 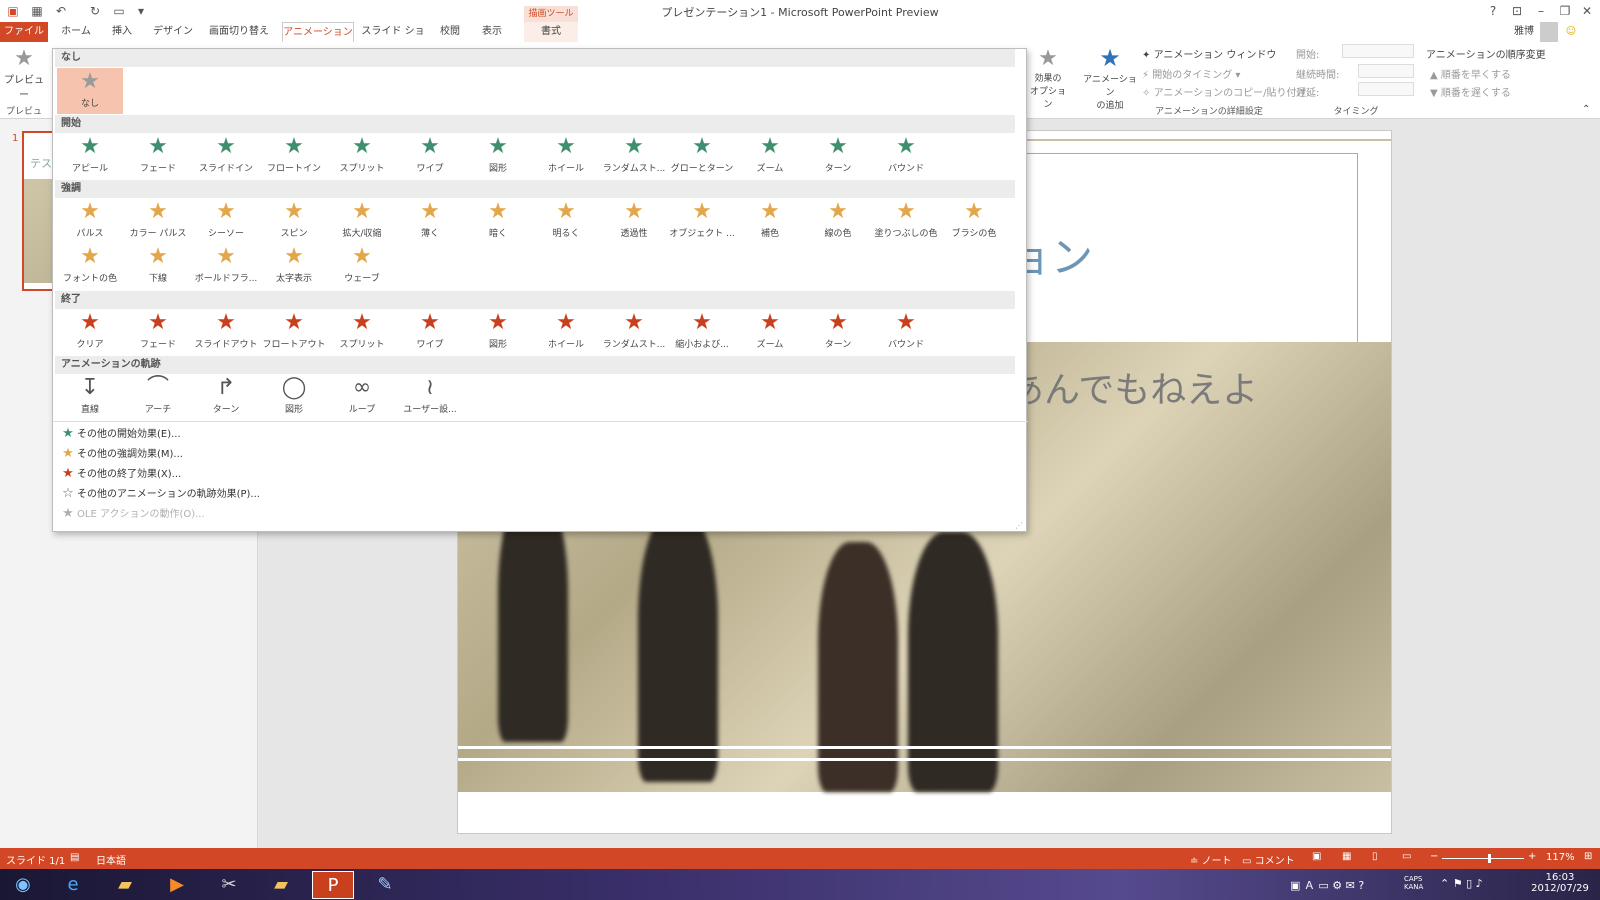 I want to click on resize-grip-icon: ⋰, so click(x=1019, y=525).